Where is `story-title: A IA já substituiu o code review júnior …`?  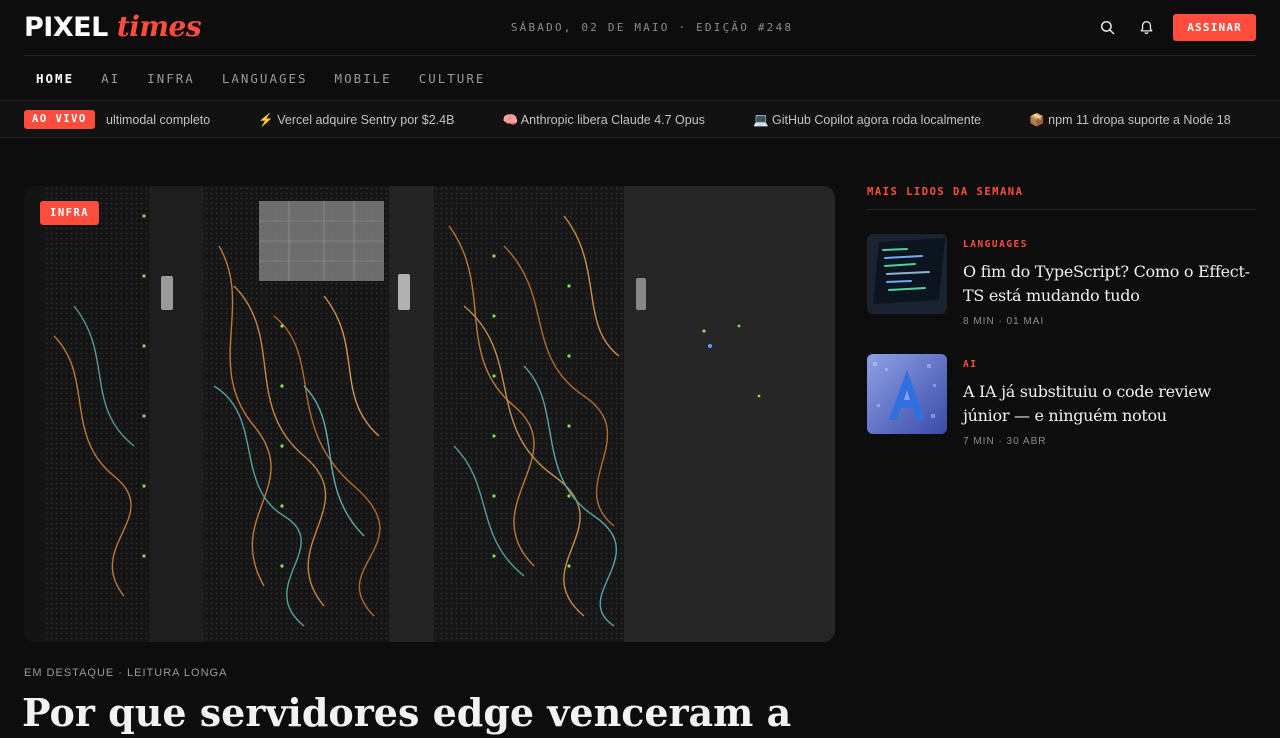
story-title: A IA já substituiu o code review júnior … is located at coordinates (1110, 404).